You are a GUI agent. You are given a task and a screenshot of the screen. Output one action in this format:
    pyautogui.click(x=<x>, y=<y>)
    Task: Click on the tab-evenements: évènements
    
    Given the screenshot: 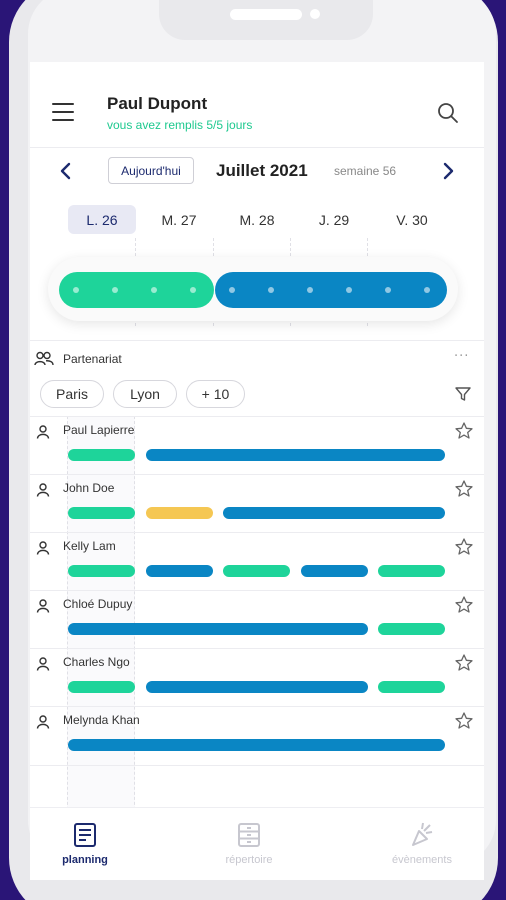 What is the action you would take?
    pyautogui.click(x=422, y=844)
    